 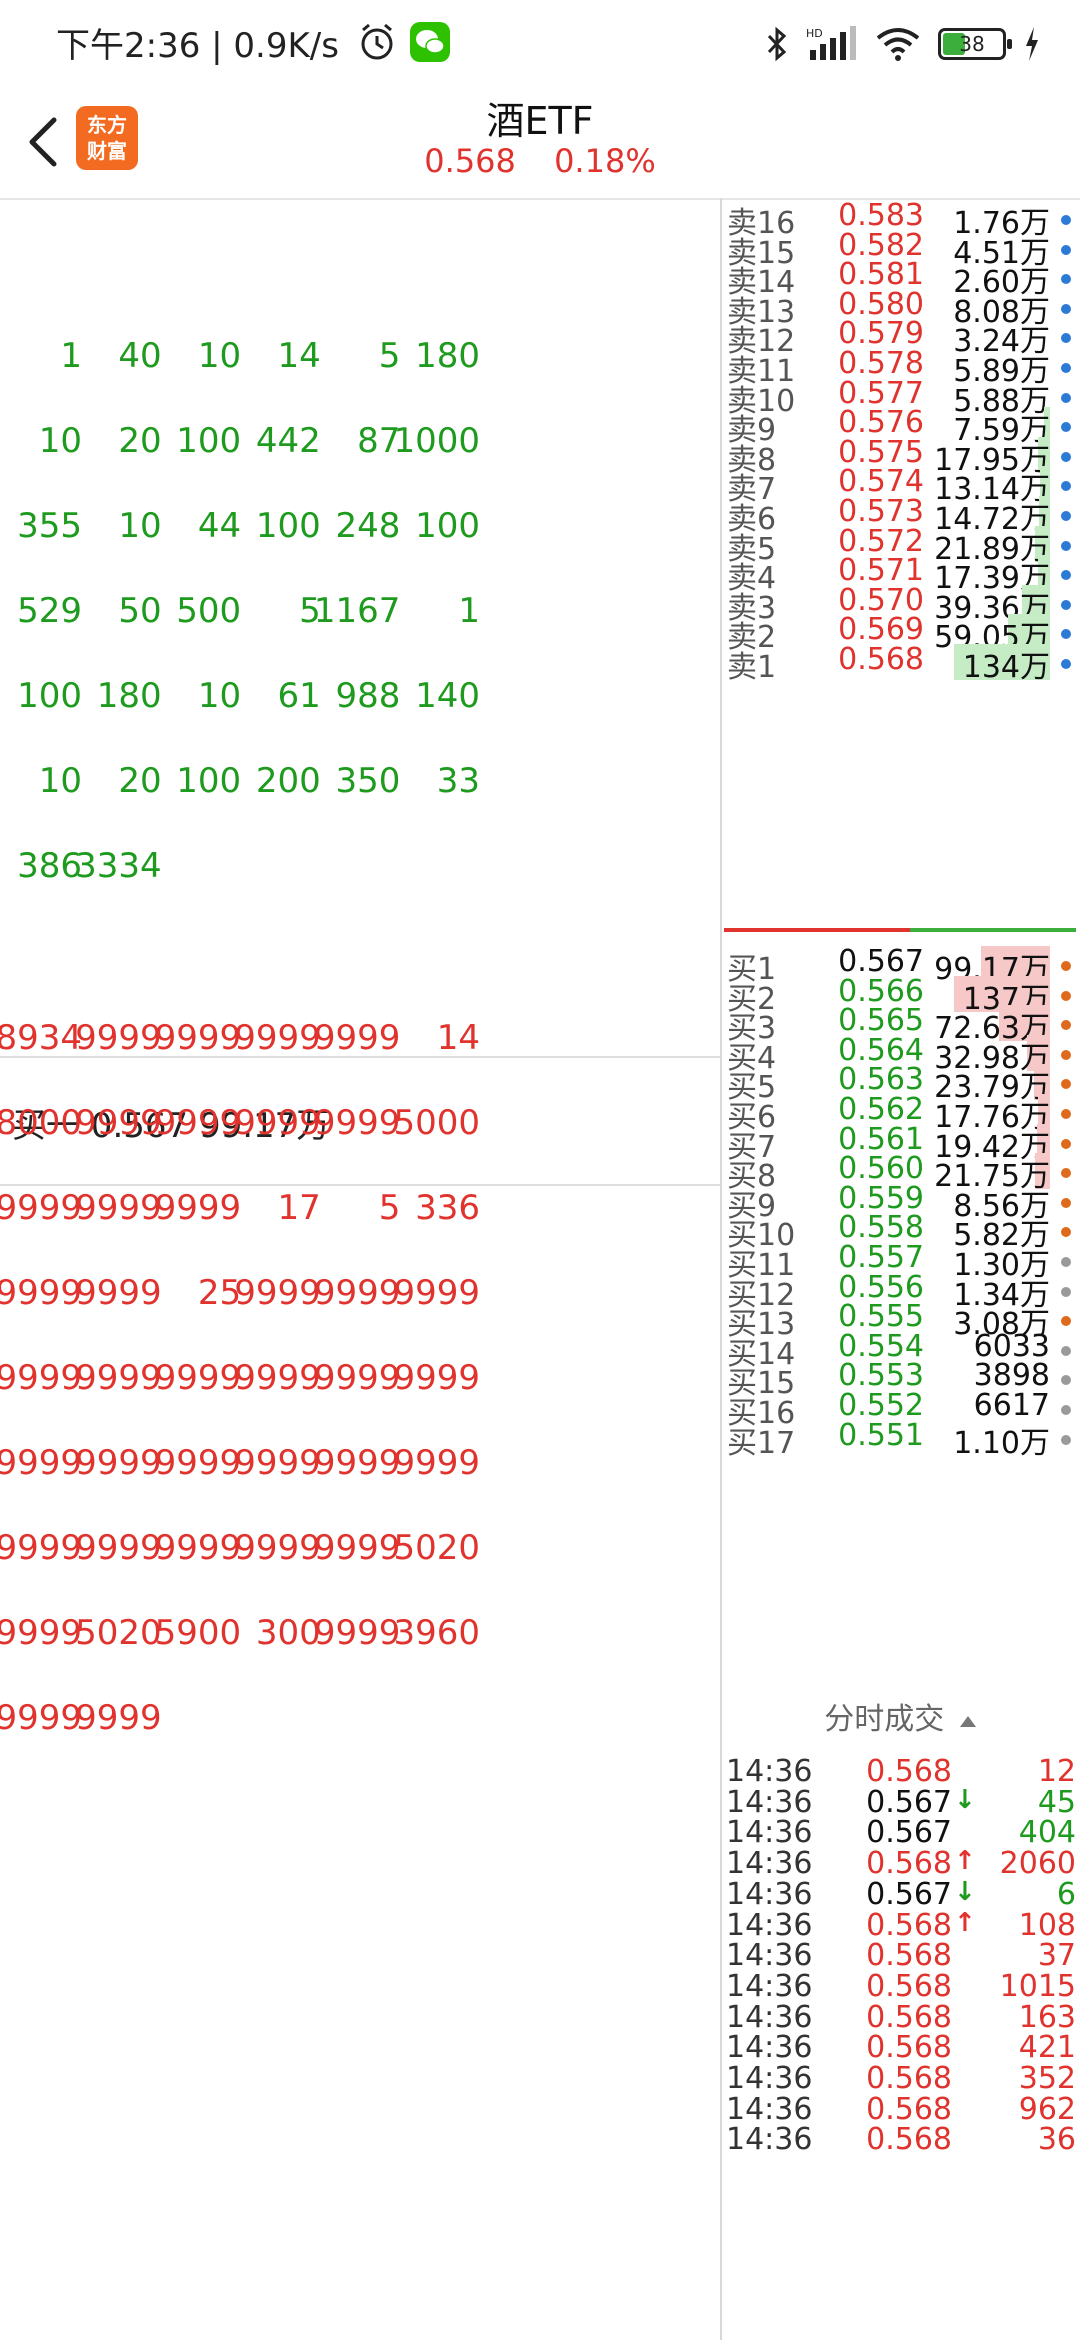 I want to click on queue-cell: 336, so click(x=447, y=1208).